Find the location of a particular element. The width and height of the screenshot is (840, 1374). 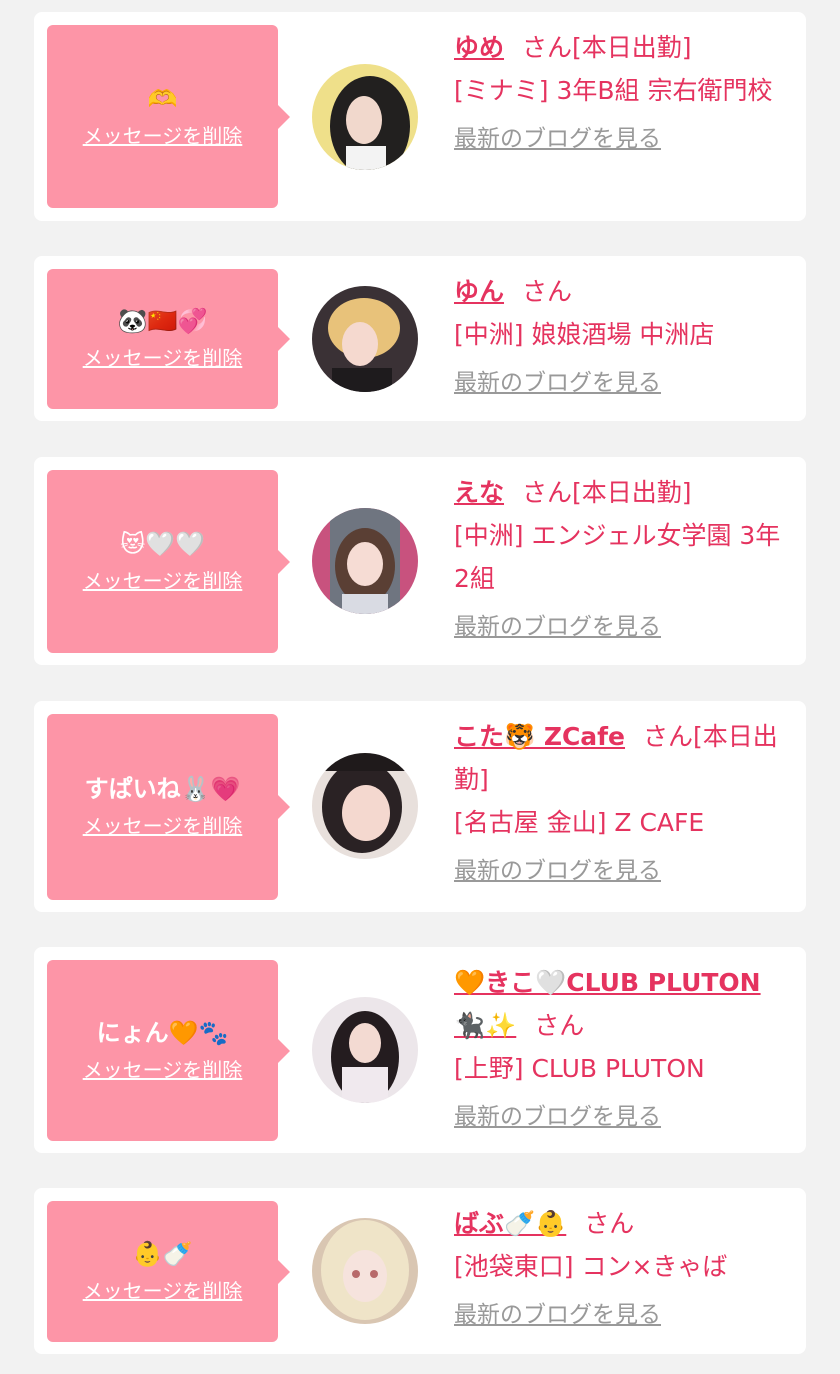

cast-name-link: えな is located at coordinates (479, 492).